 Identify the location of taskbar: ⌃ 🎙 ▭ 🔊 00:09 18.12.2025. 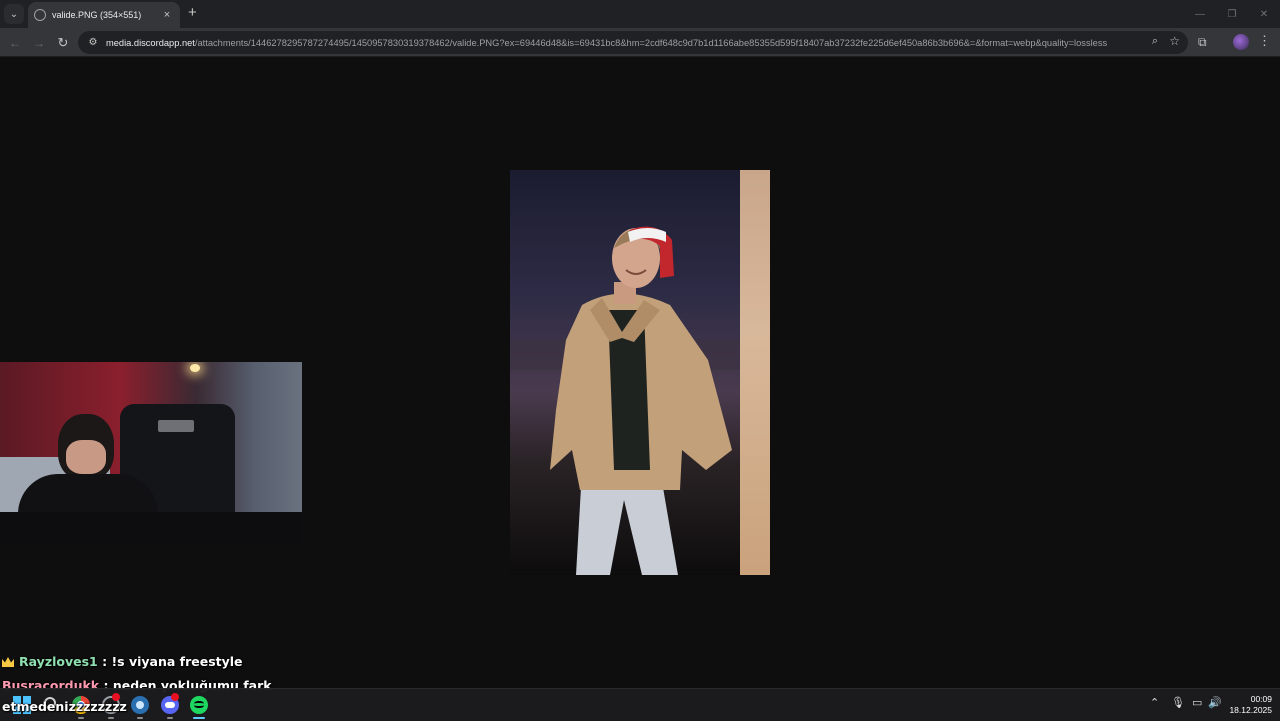
(640, 704).